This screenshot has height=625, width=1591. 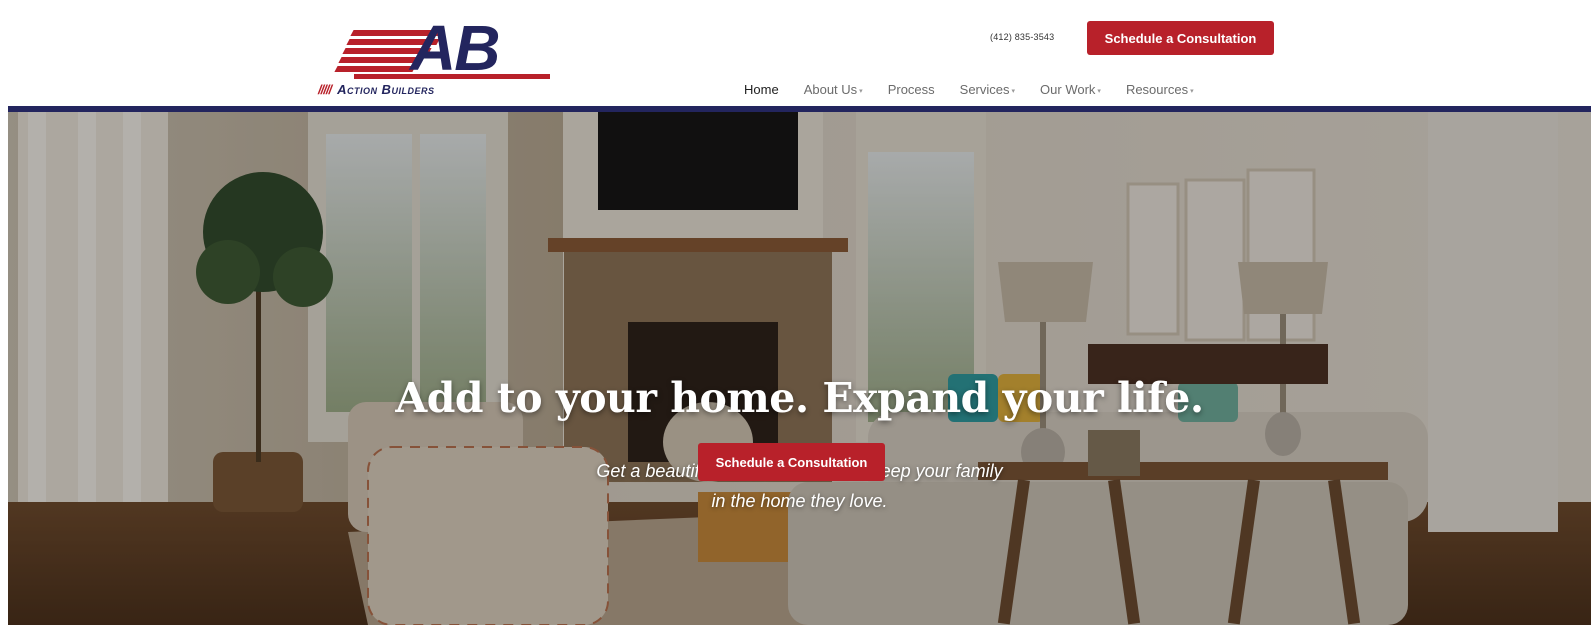 I want to click on nav-item-resources: Resources ▾, so click(x=1160, y=89).